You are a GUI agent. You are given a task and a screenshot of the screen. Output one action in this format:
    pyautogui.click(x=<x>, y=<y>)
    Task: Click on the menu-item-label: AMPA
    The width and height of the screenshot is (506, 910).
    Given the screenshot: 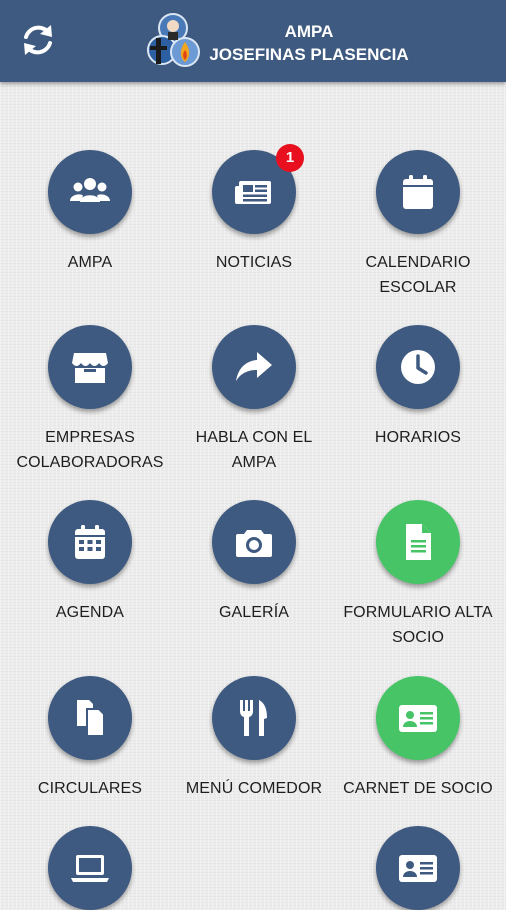 What is the action you would take?
    pyautogui.click(x=90, y=262)
    